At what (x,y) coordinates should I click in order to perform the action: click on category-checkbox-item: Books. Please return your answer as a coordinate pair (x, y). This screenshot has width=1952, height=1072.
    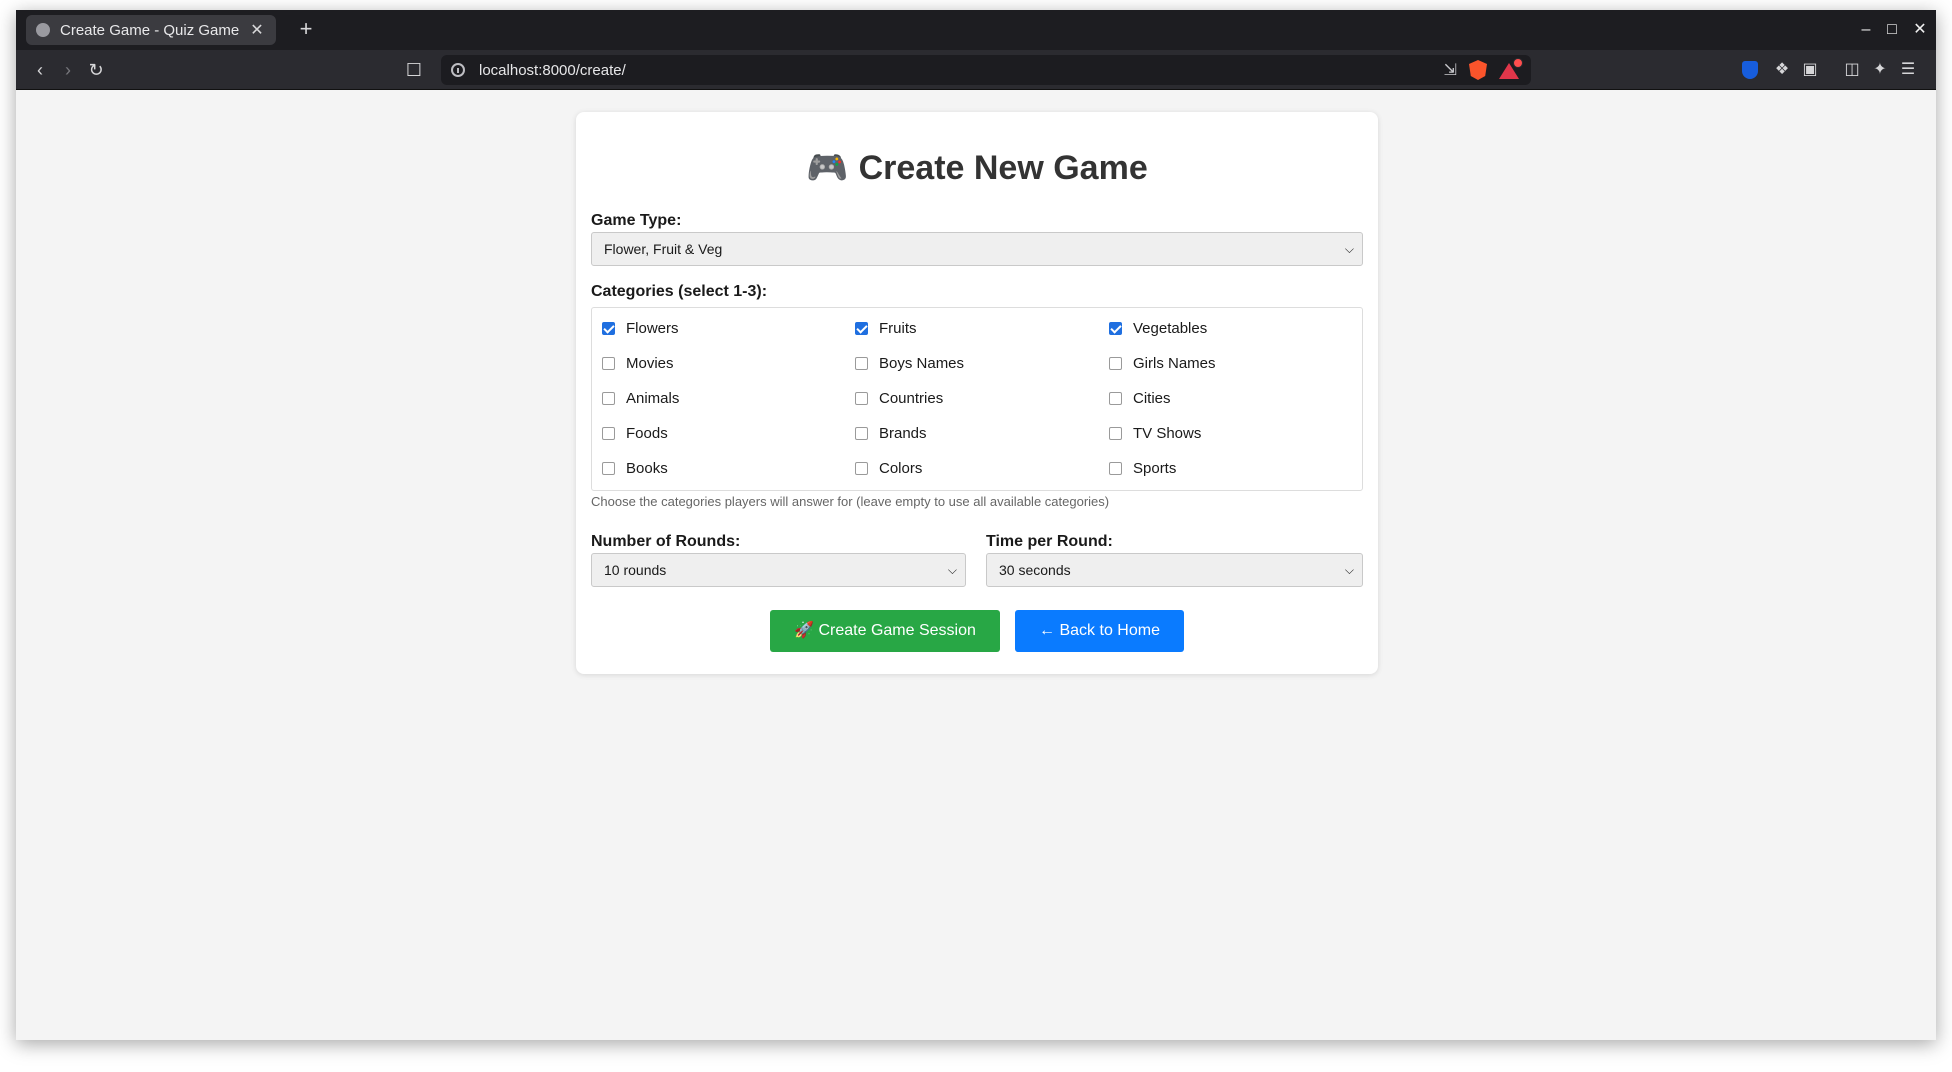
    Looking at the image, I should click on (635, 468).